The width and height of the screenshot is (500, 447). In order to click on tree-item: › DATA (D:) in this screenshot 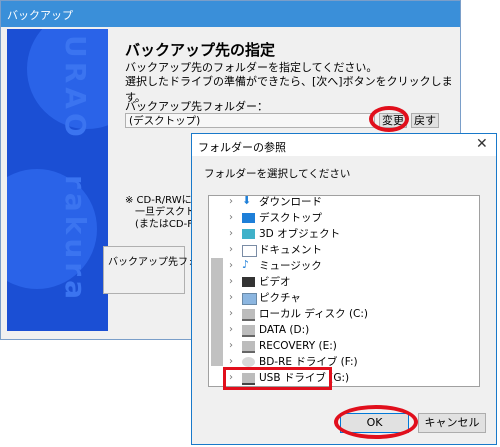, I will do `click(338, 330)`.